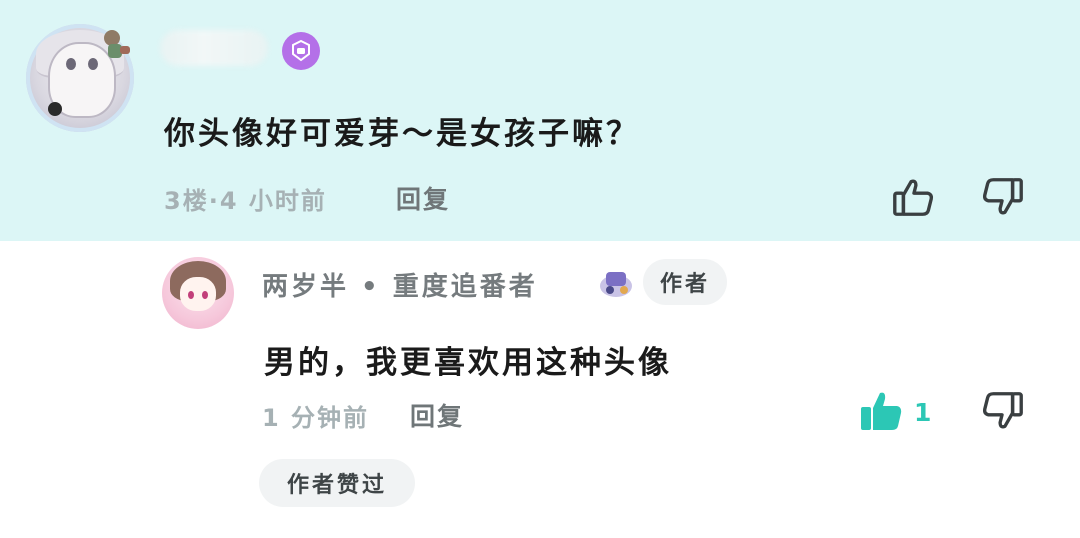 This screenshot has width=1080, height=538. What do you see at coordinates (245, 201) in the screenshot?
I see `comment-meta: 3楼·4 小时前` at bounding box center [245, 201].